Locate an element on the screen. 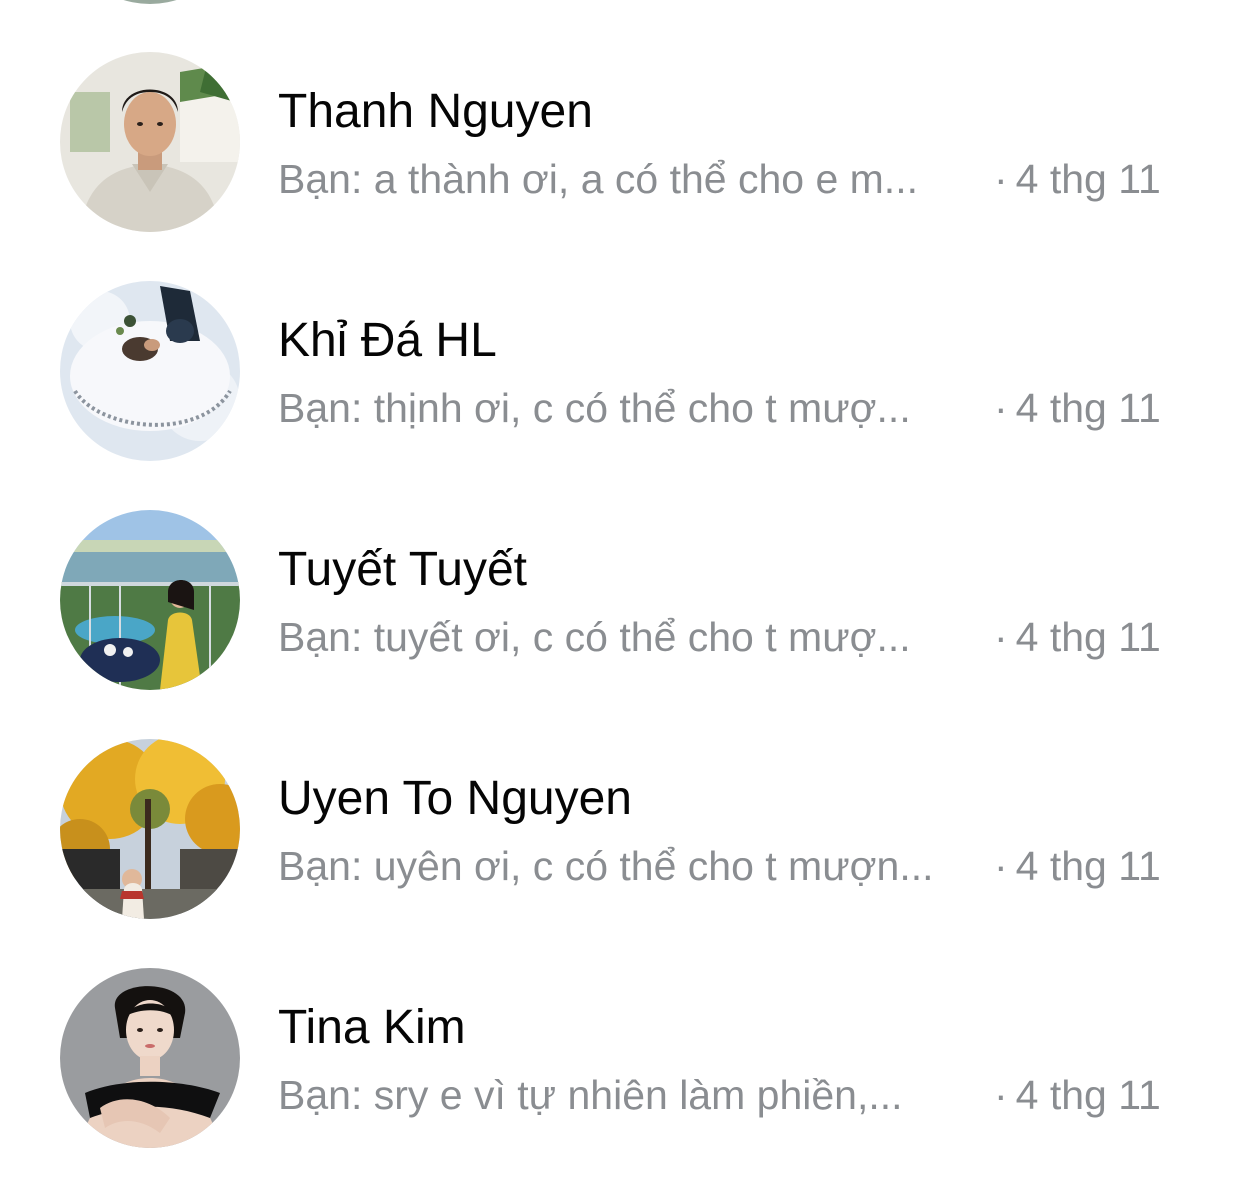 This screenshot has height=1197, width=1242. contact-name: Khỉ Đá HL is located at coordinates (387, 340).